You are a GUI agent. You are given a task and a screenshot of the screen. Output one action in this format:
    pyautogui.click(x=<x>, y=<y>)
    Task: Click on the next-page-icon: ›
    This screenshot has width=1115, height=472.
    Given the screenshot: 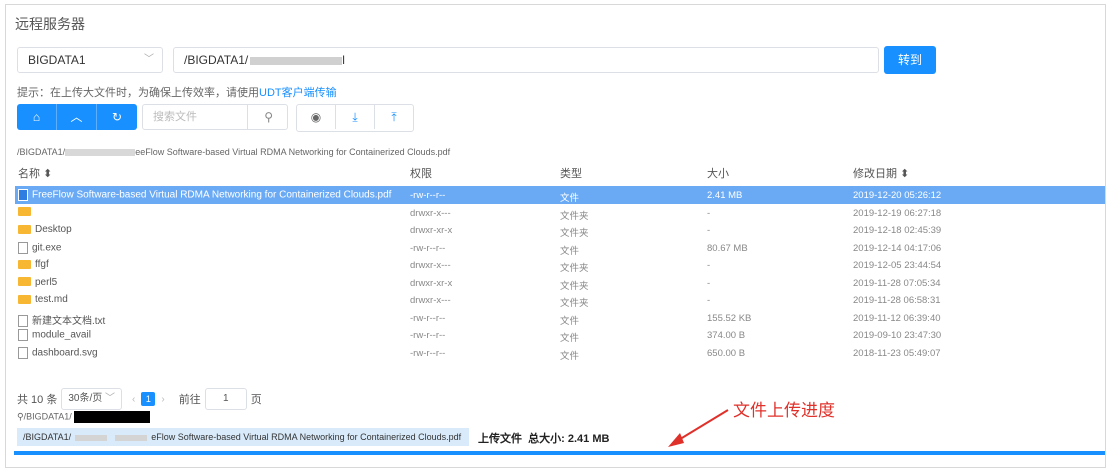 What is the action you would take?
    pyautogui.click(x=162, y=399)
    